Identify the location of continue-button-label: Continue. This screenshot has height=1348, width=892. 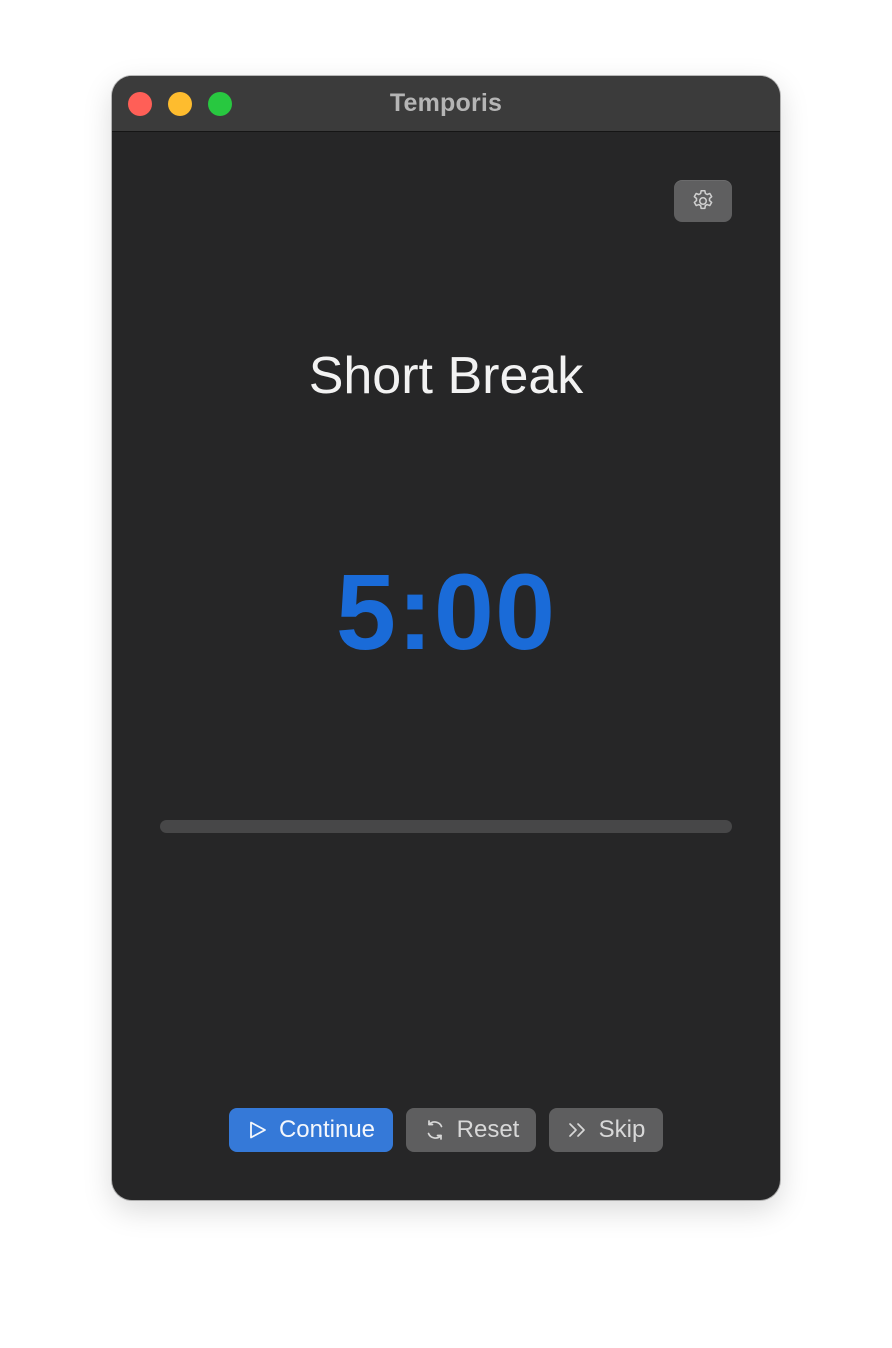
(327, 1129).